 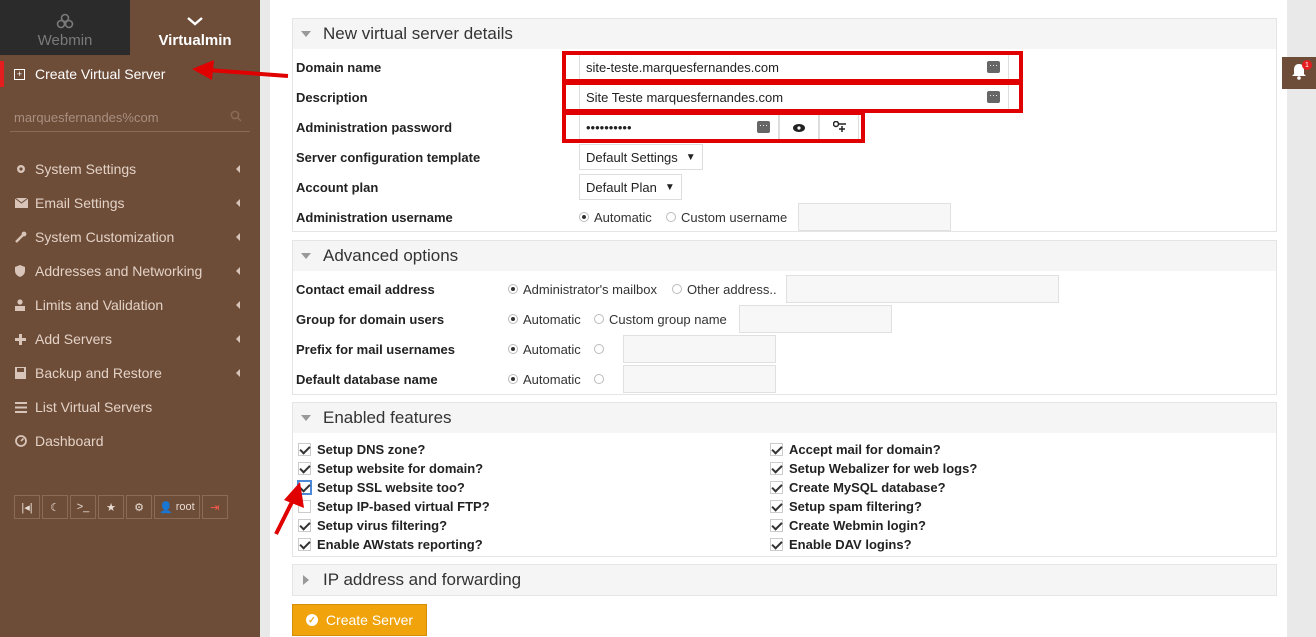 I want to click on features-panel-header: Enabled features, so click(x=784, y=418).